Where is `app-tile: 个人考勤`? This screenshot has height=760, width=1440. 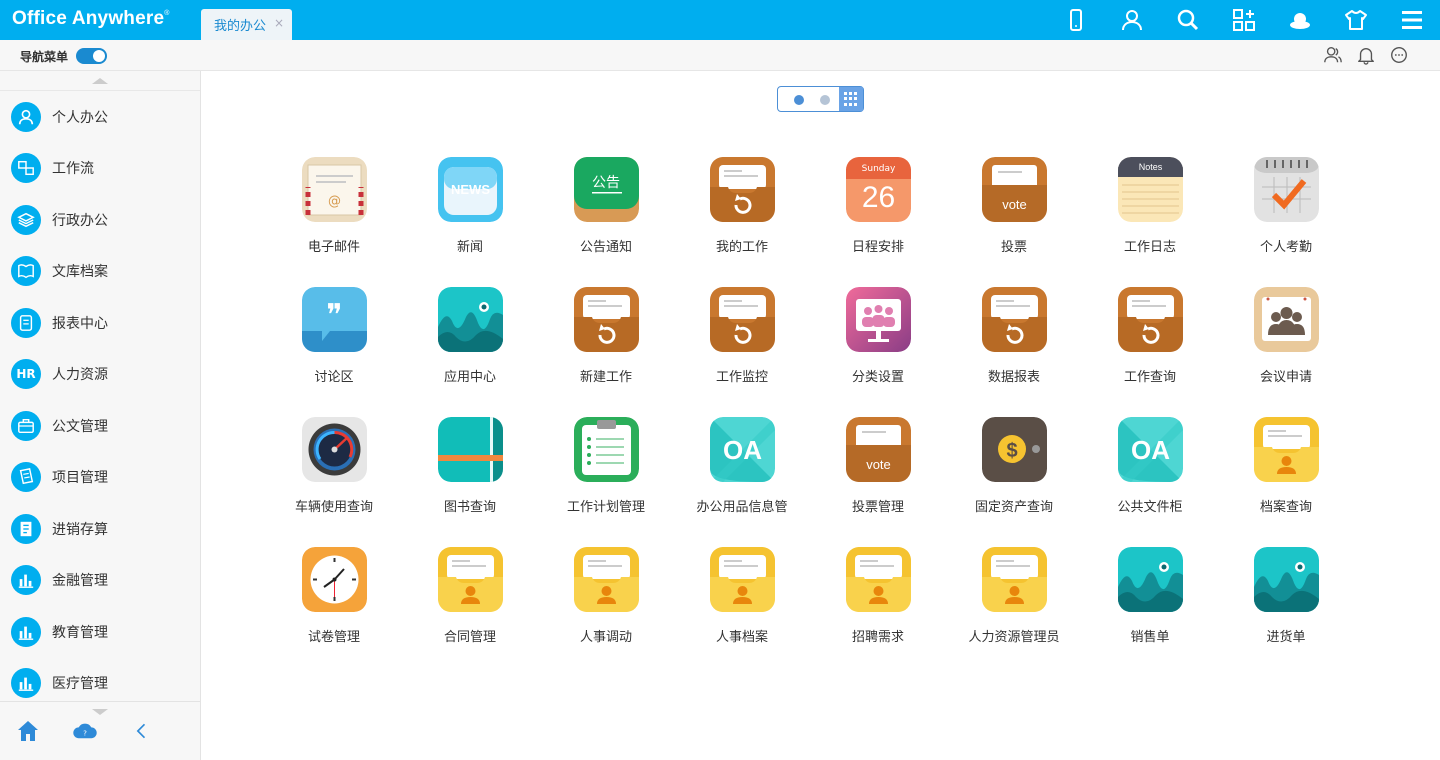 app-tile: 个人考勤 is located at coordinates (1286, 212).